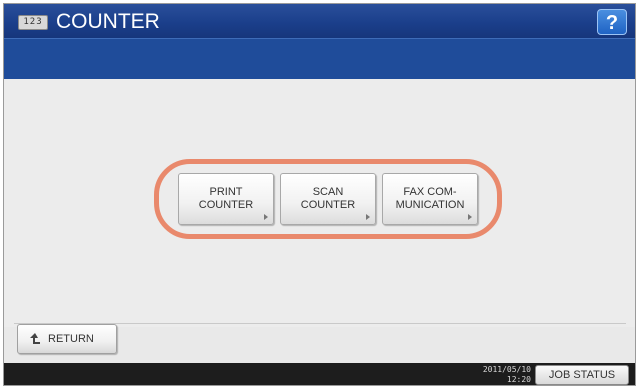 The width and height of the screenshot is (639, 389). Describe the element at coordinates (430, 205) in the screenshot. I see `fax-communication-line2: MUNICATION` at that location.